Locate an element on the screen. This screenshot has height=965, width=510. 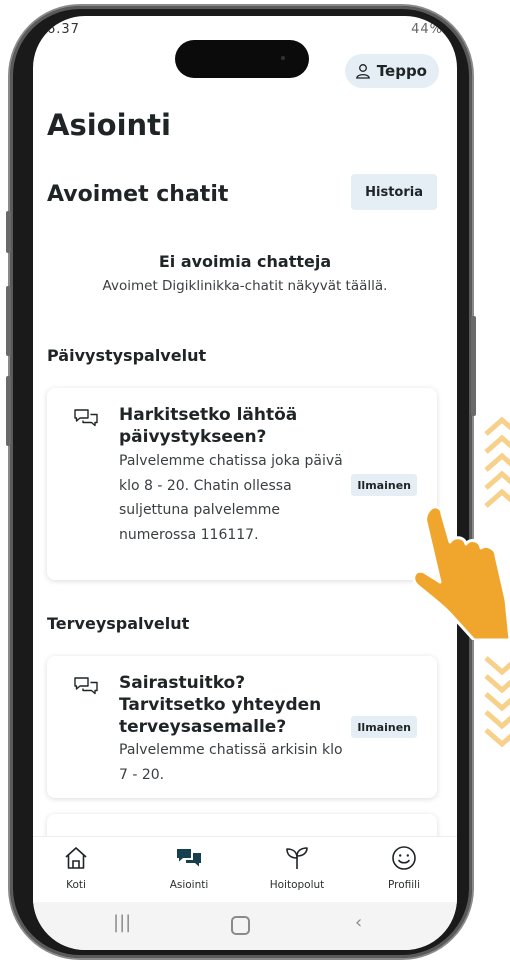
system-navigation-bar: ||| ‹ is located at coordinates (245, 926).